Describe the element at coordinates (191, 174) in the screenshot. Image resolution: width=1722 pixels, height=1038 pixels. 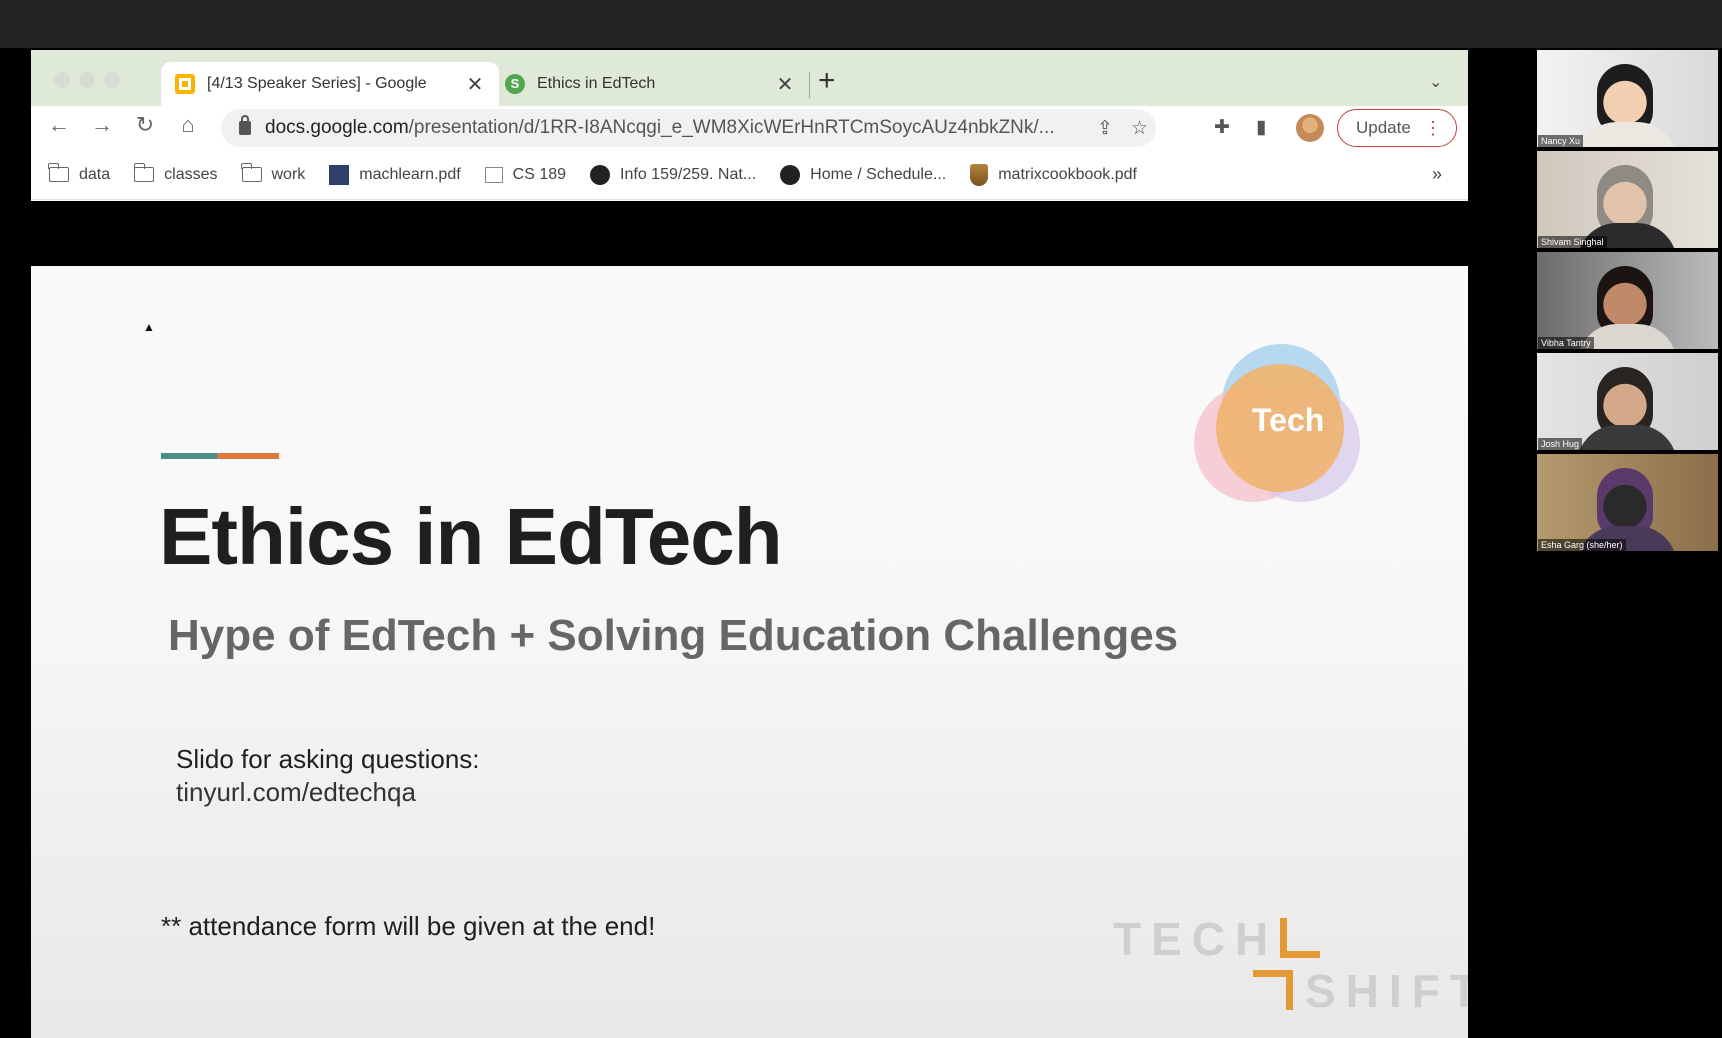
I see `bookmark-label: classes` at that location.